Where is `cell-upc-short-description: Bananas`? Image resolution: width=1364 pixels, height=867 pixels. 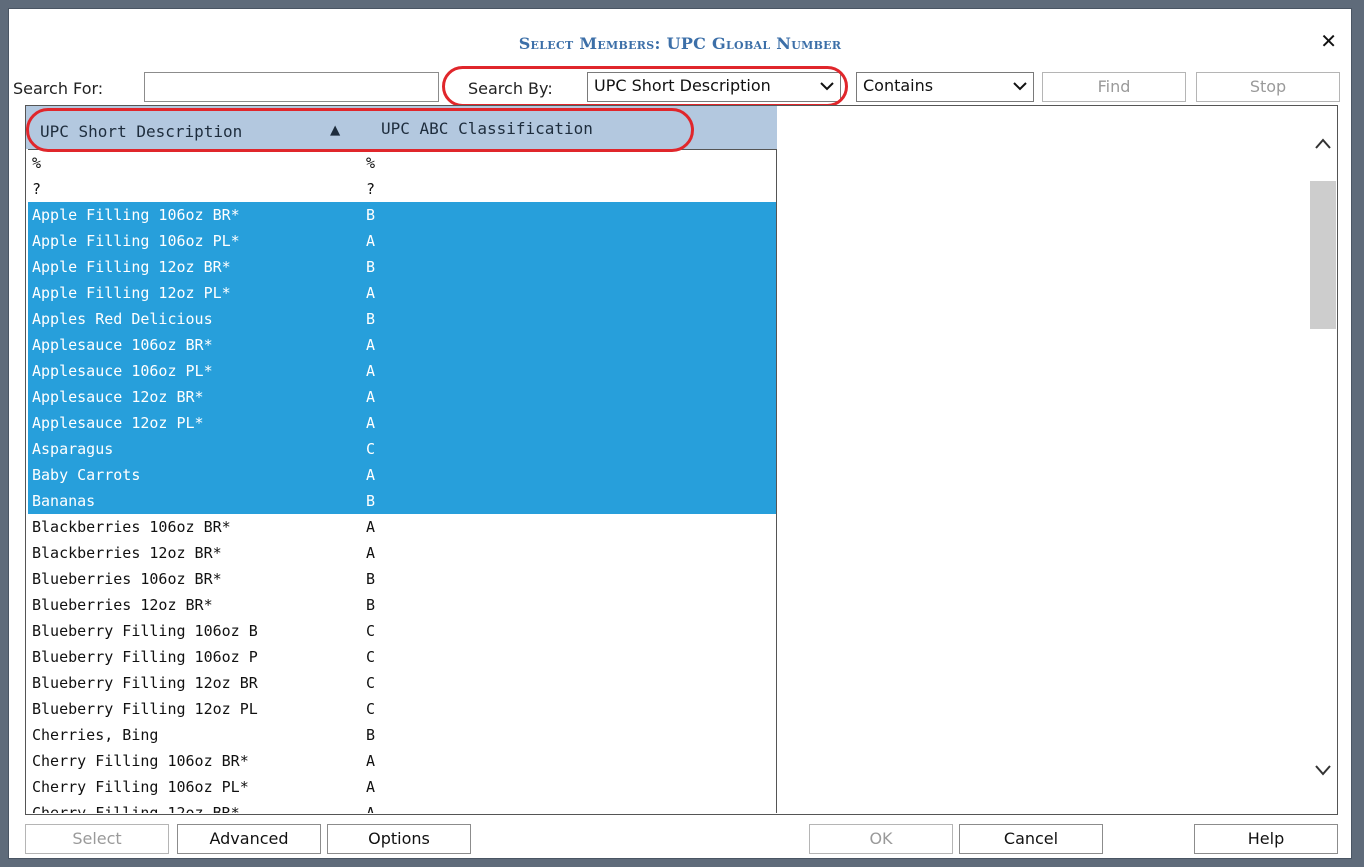
cell-upc-short-description: Bananas is located at coordinates (64, 501).